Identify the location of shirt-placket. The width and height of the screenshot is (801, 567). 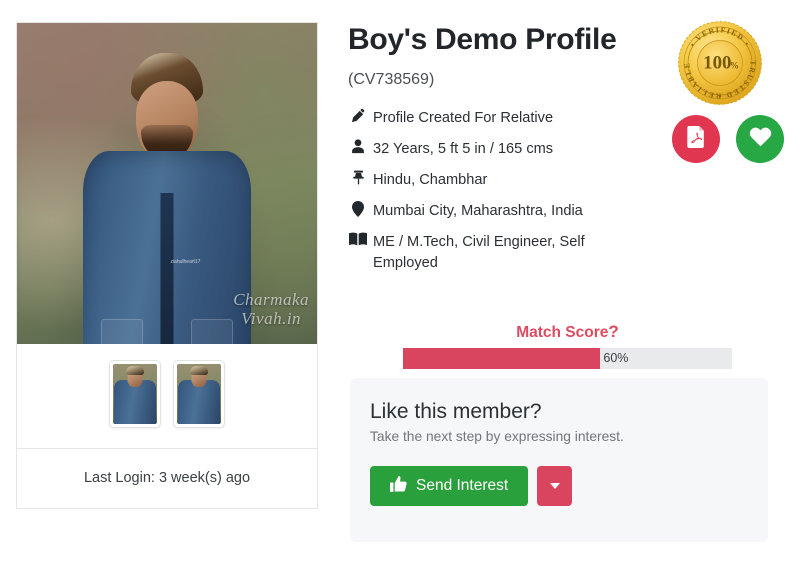
(167, 268).